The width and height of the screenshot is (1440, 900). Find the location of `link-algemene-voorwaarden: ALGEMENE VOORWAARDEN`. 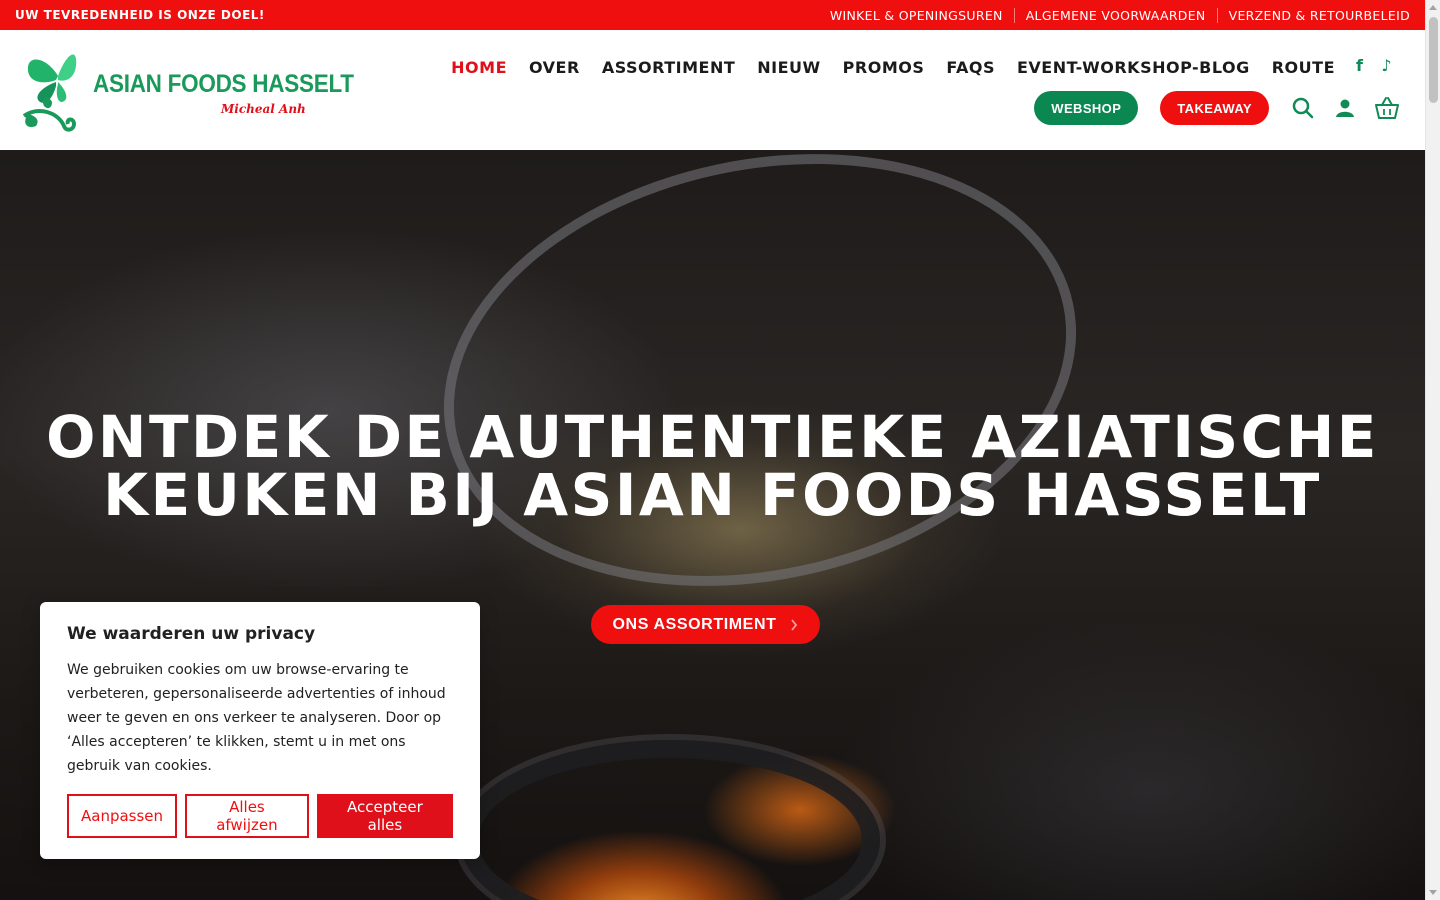

link-algemene-voorwaarden: ALGEMENE VOORWAARDEN is located at coordinates (1115, 15).